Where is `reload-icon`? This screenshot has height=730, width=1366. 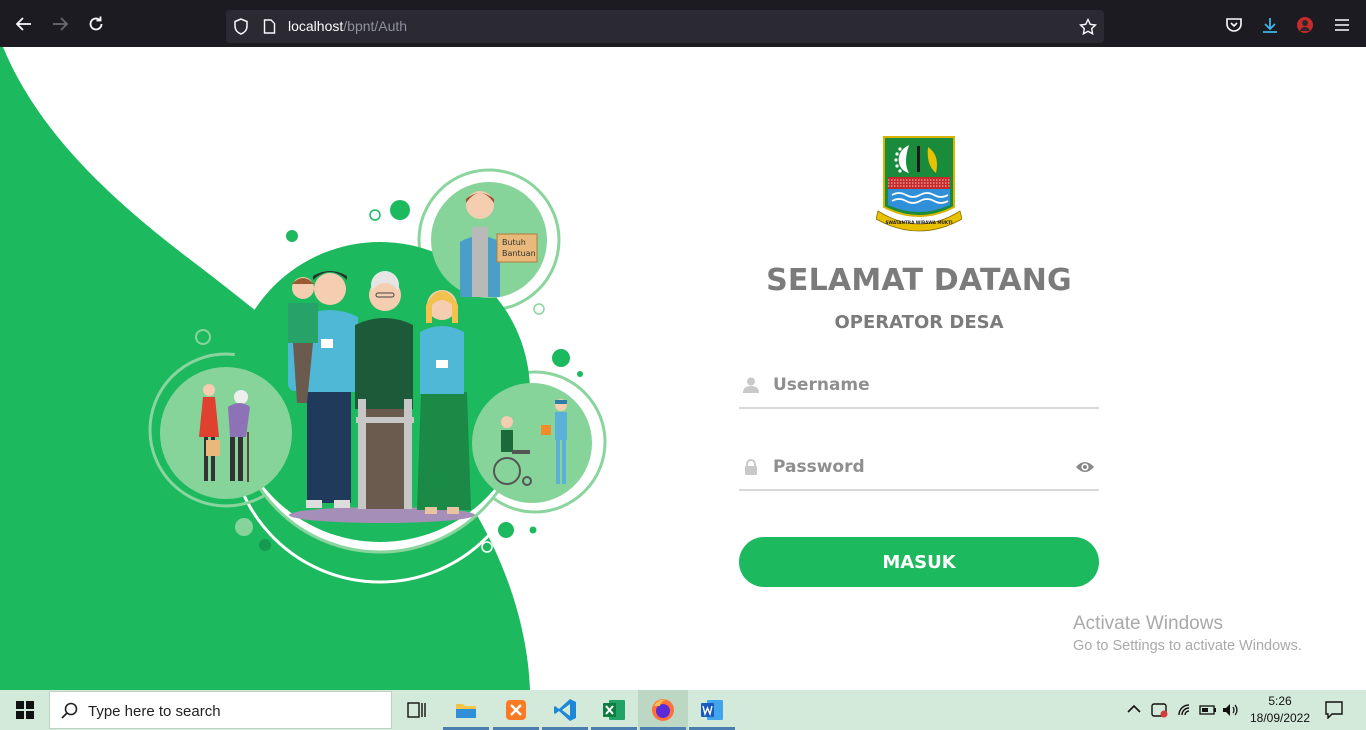
reload-icon is located at coordinates (96, 23).